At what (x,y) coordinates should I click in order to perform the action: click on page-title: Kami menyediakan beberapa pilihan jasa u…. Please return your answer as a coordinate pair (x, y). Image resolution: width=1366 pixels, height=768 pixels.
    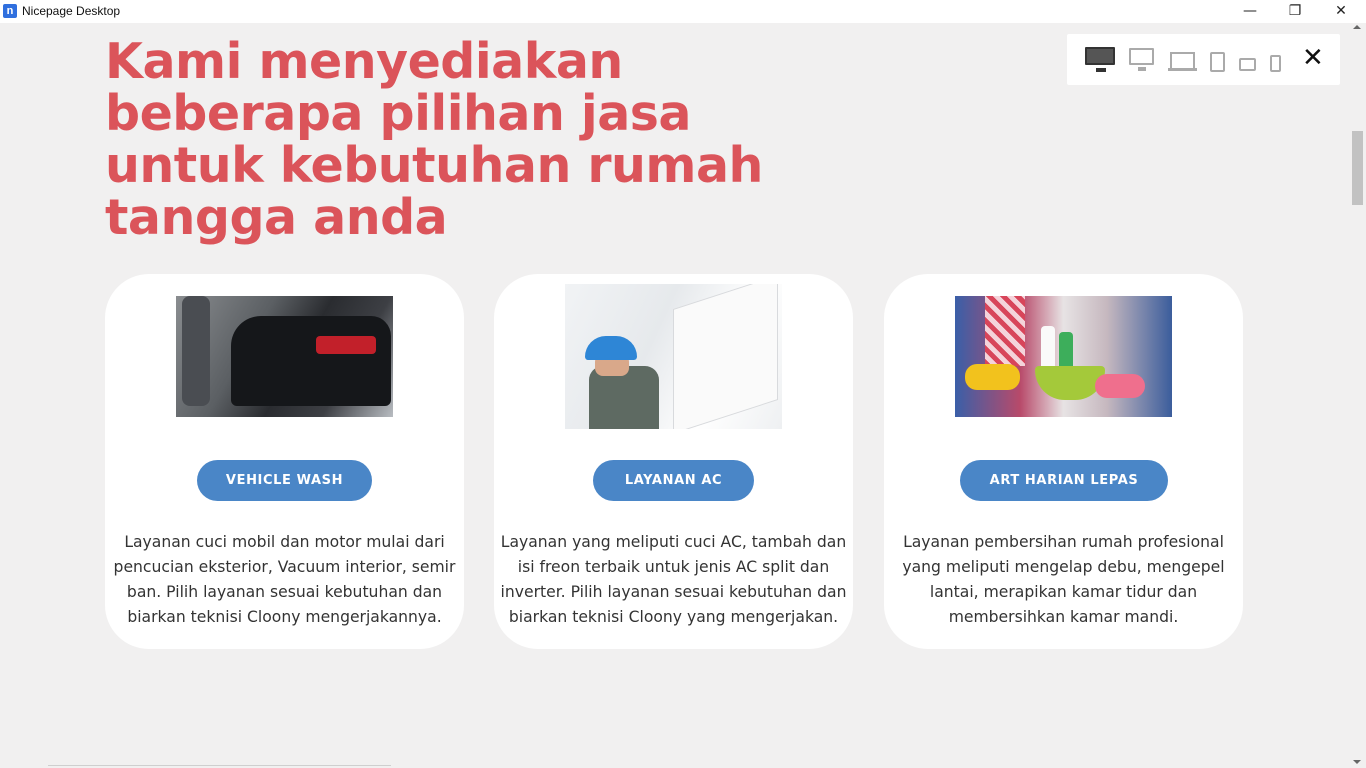
    Looking at the image, I should click on (434, 139).